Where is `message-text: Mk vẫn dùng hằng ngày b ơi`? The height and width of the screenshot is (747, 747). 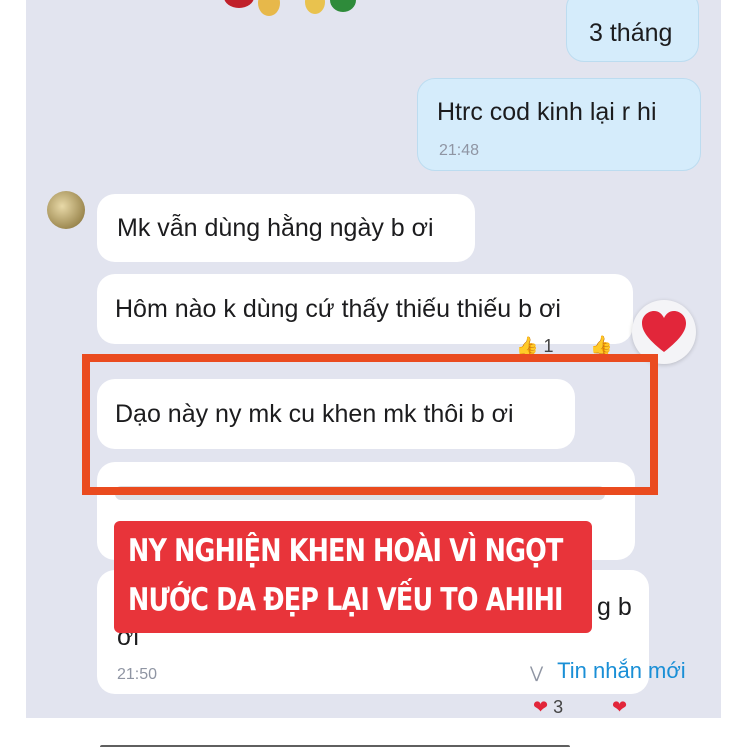
message-text: Mk vẫn dùng hằng ngày b ơi is located at coordinates (275, 228).